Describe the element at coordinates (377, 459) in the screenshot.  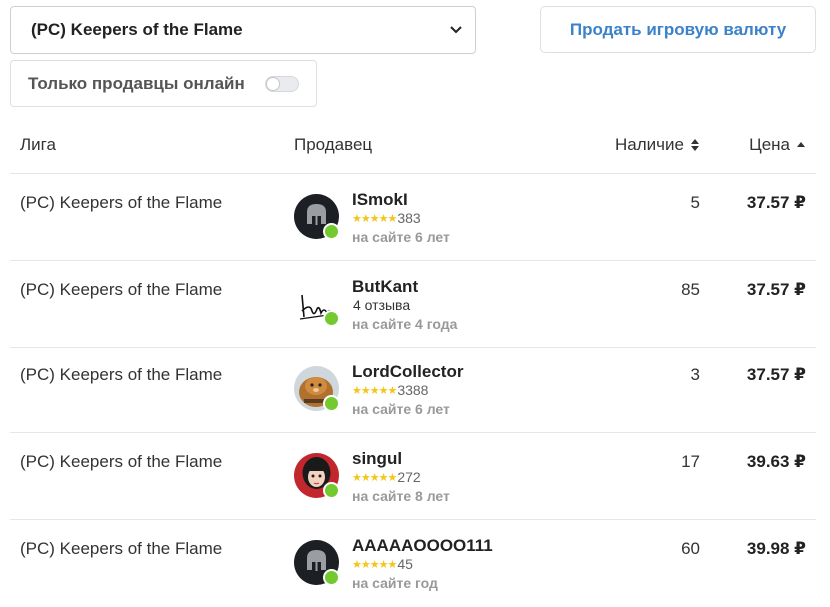
I see `seller-name: singul` at that location.